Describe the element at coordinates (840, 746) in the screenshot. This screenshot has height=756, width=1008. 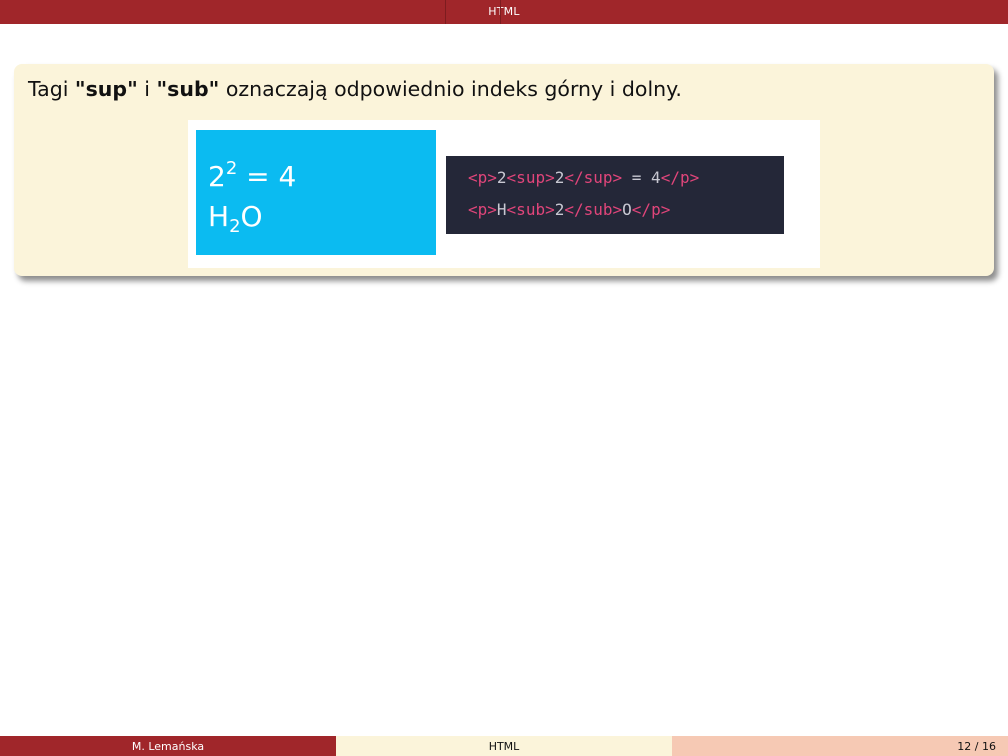
I see `footer-page-section: 12 / 16` at that location.